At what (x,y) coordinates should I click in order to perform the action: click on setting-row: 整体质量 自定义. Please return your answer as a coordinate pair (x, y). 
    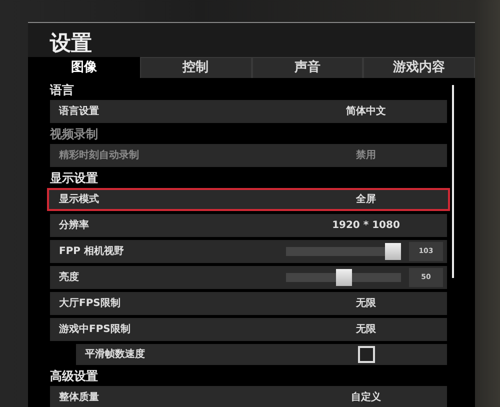
    Looking at the image, I should click on (248, 396).